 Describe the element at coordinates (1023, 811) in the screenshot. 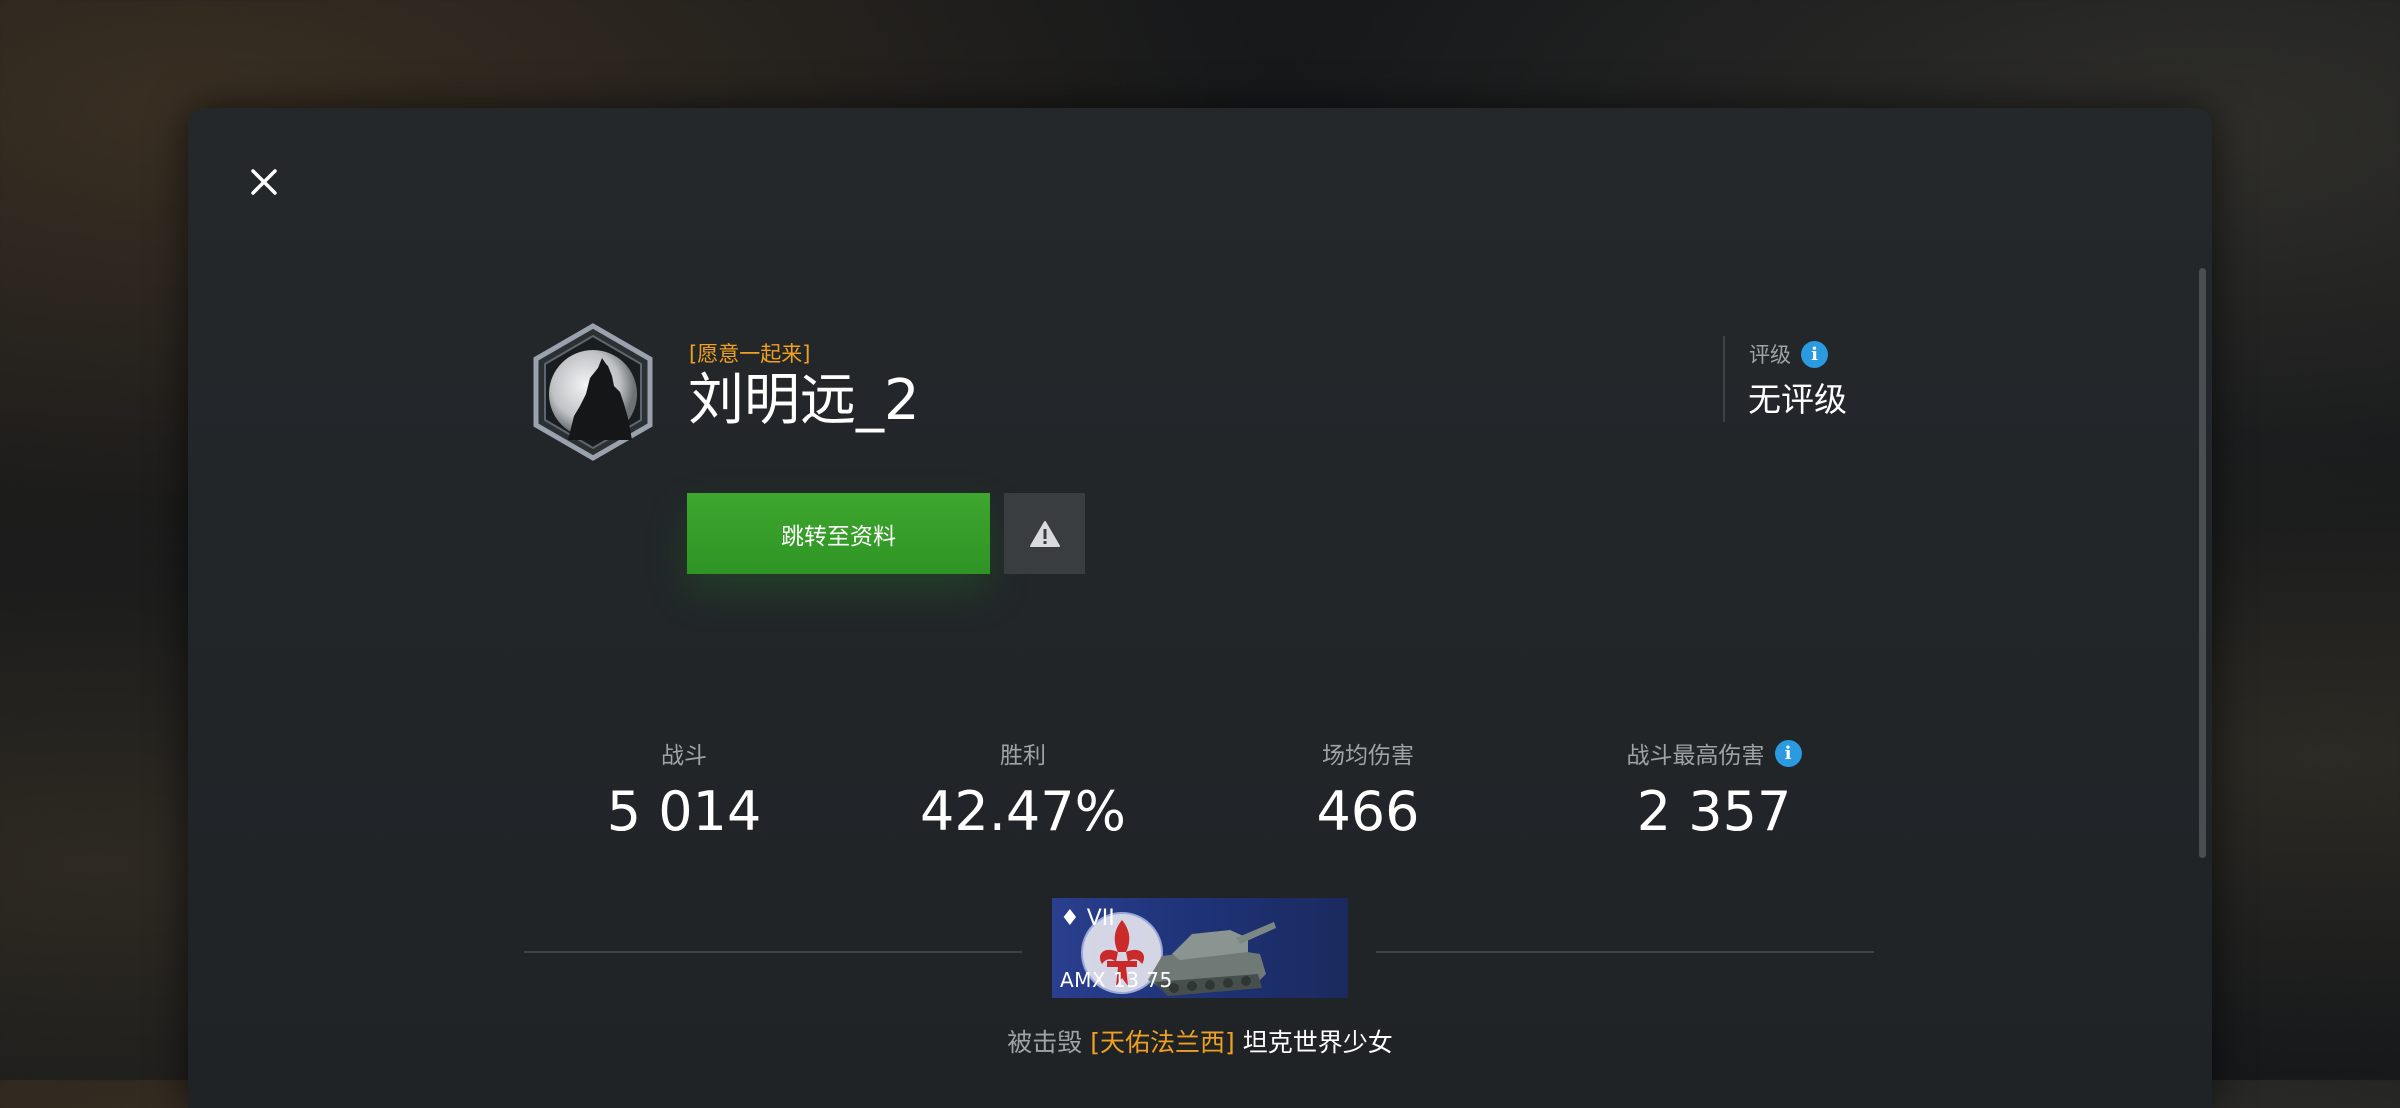

I see `stat-value: 42.47%` at that location.